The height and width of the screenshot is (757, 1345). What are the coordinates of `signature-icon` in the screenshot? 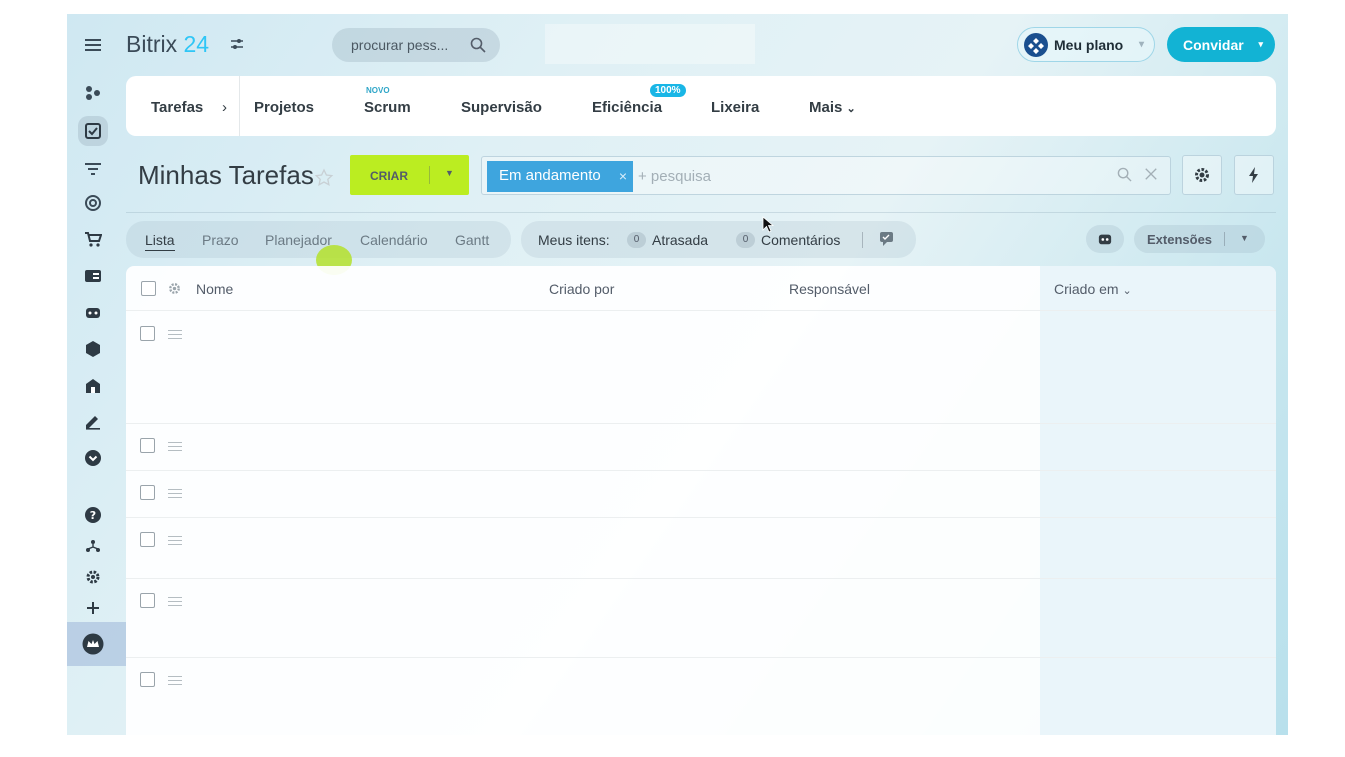 It's located at (93, 422).